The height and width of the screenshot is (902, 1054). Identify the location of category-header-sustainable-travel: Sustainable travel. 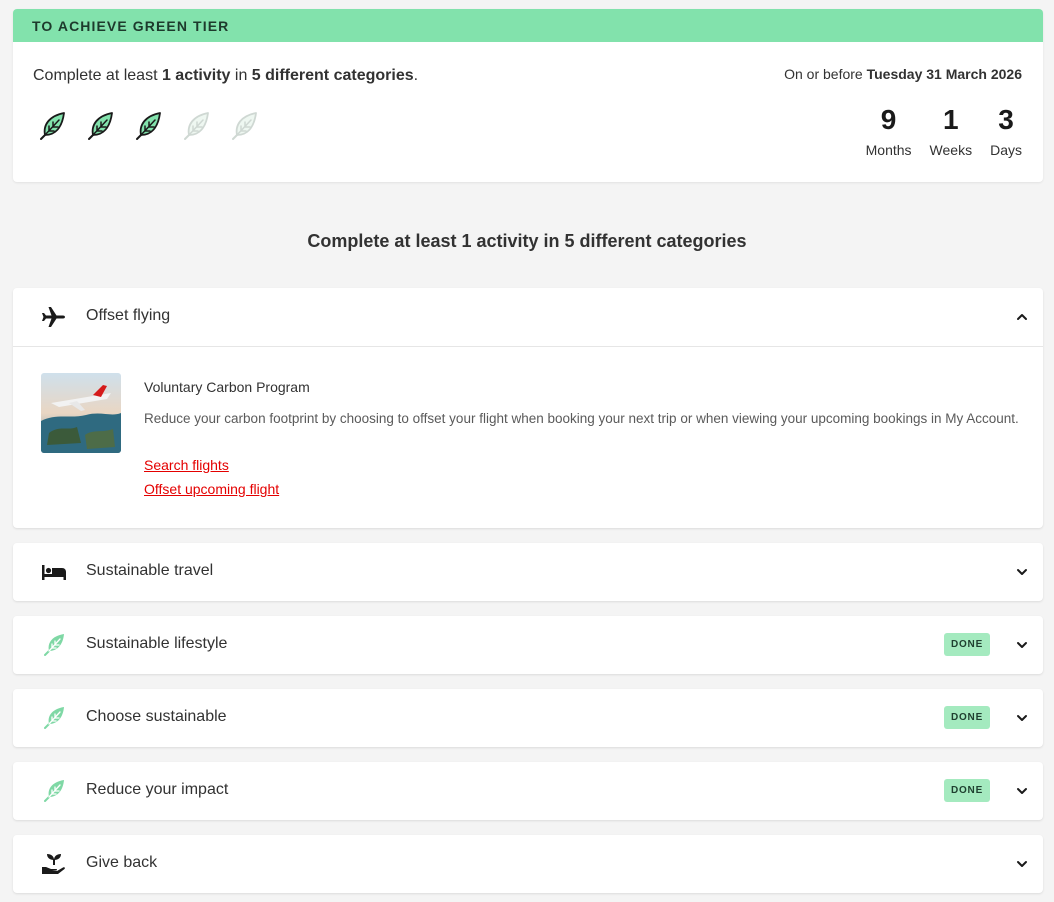
(528, 572).